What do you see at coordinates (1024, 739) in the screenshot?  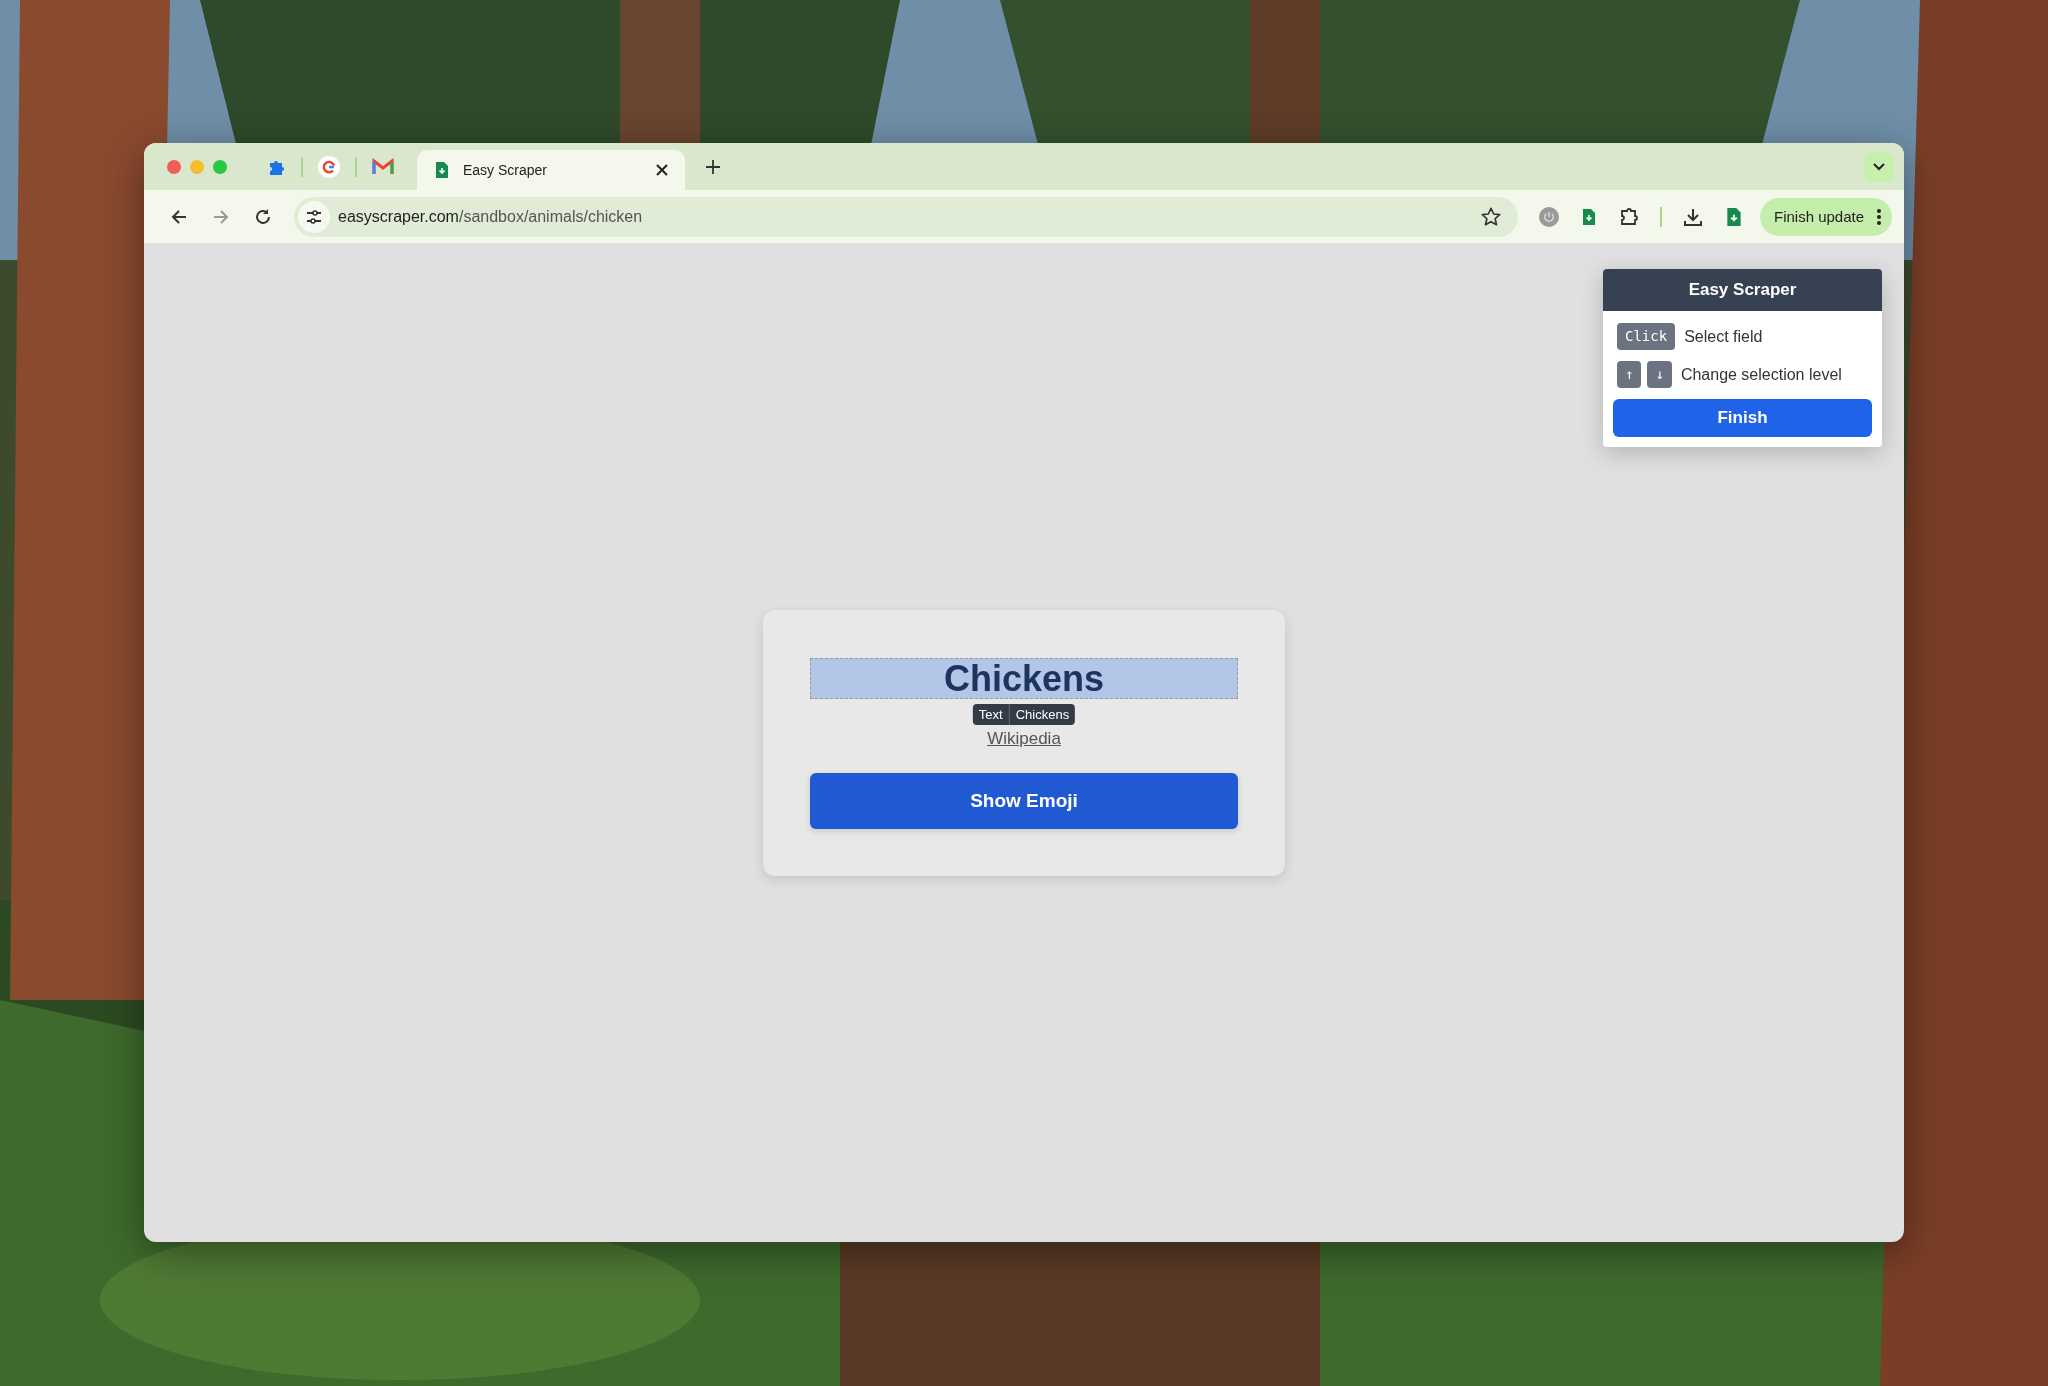 I see `wikipedia-link: Wikipedia` at bounding box center [1024, 739].